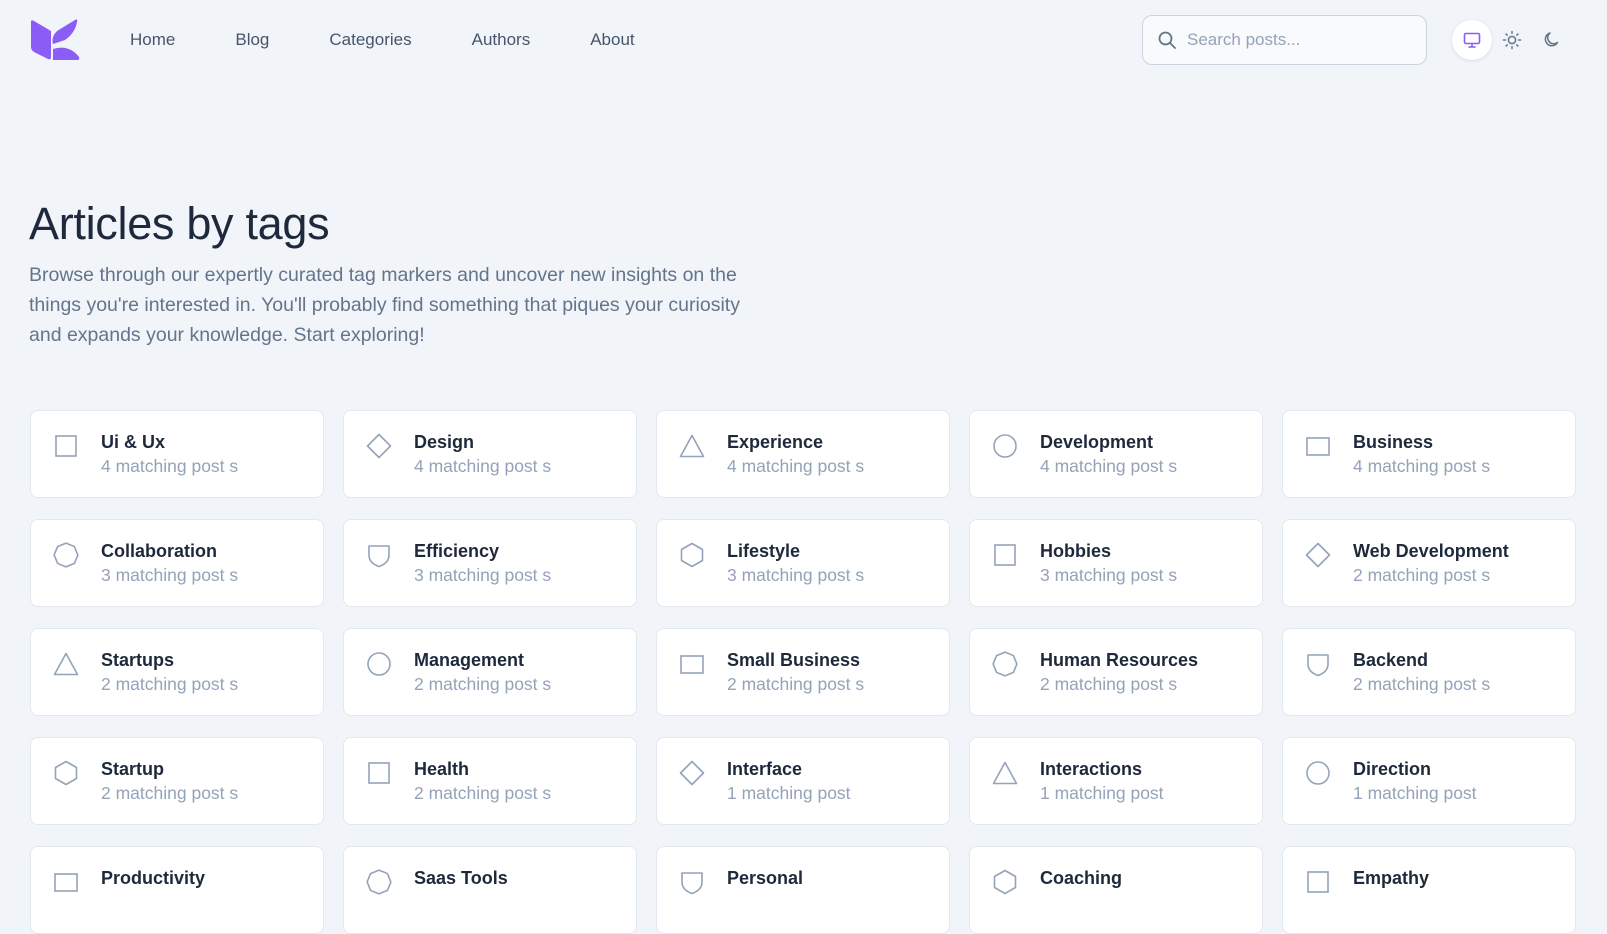  What do you see at coordinates (765, 769) in the screenshot?
I see `tag-name: Interface` at bounding box center [765, 769].